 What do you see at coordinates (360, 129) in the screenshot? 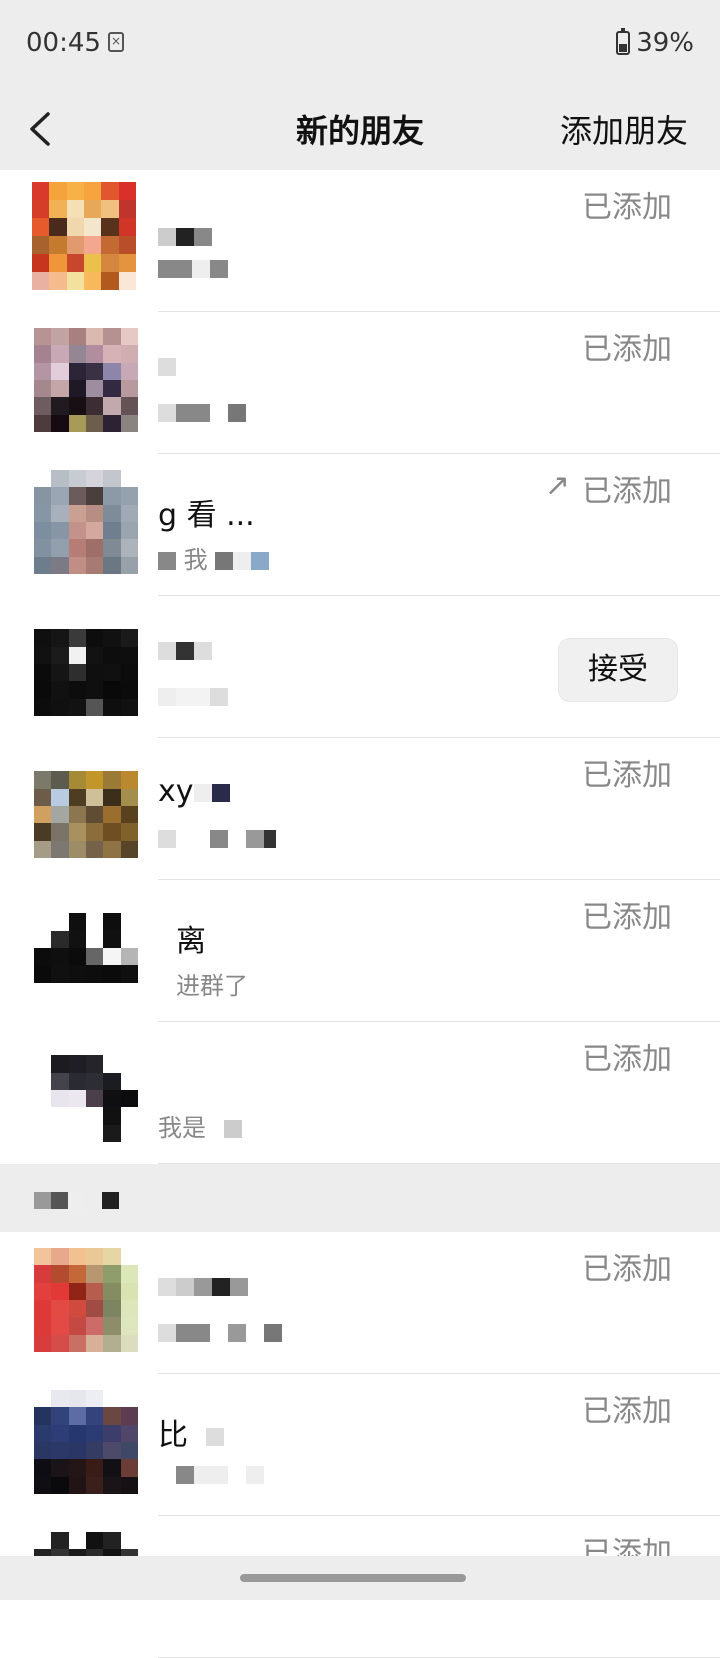
I see `nav-header: 新的朋友 添加朋友` at bounding box center [360, 129].